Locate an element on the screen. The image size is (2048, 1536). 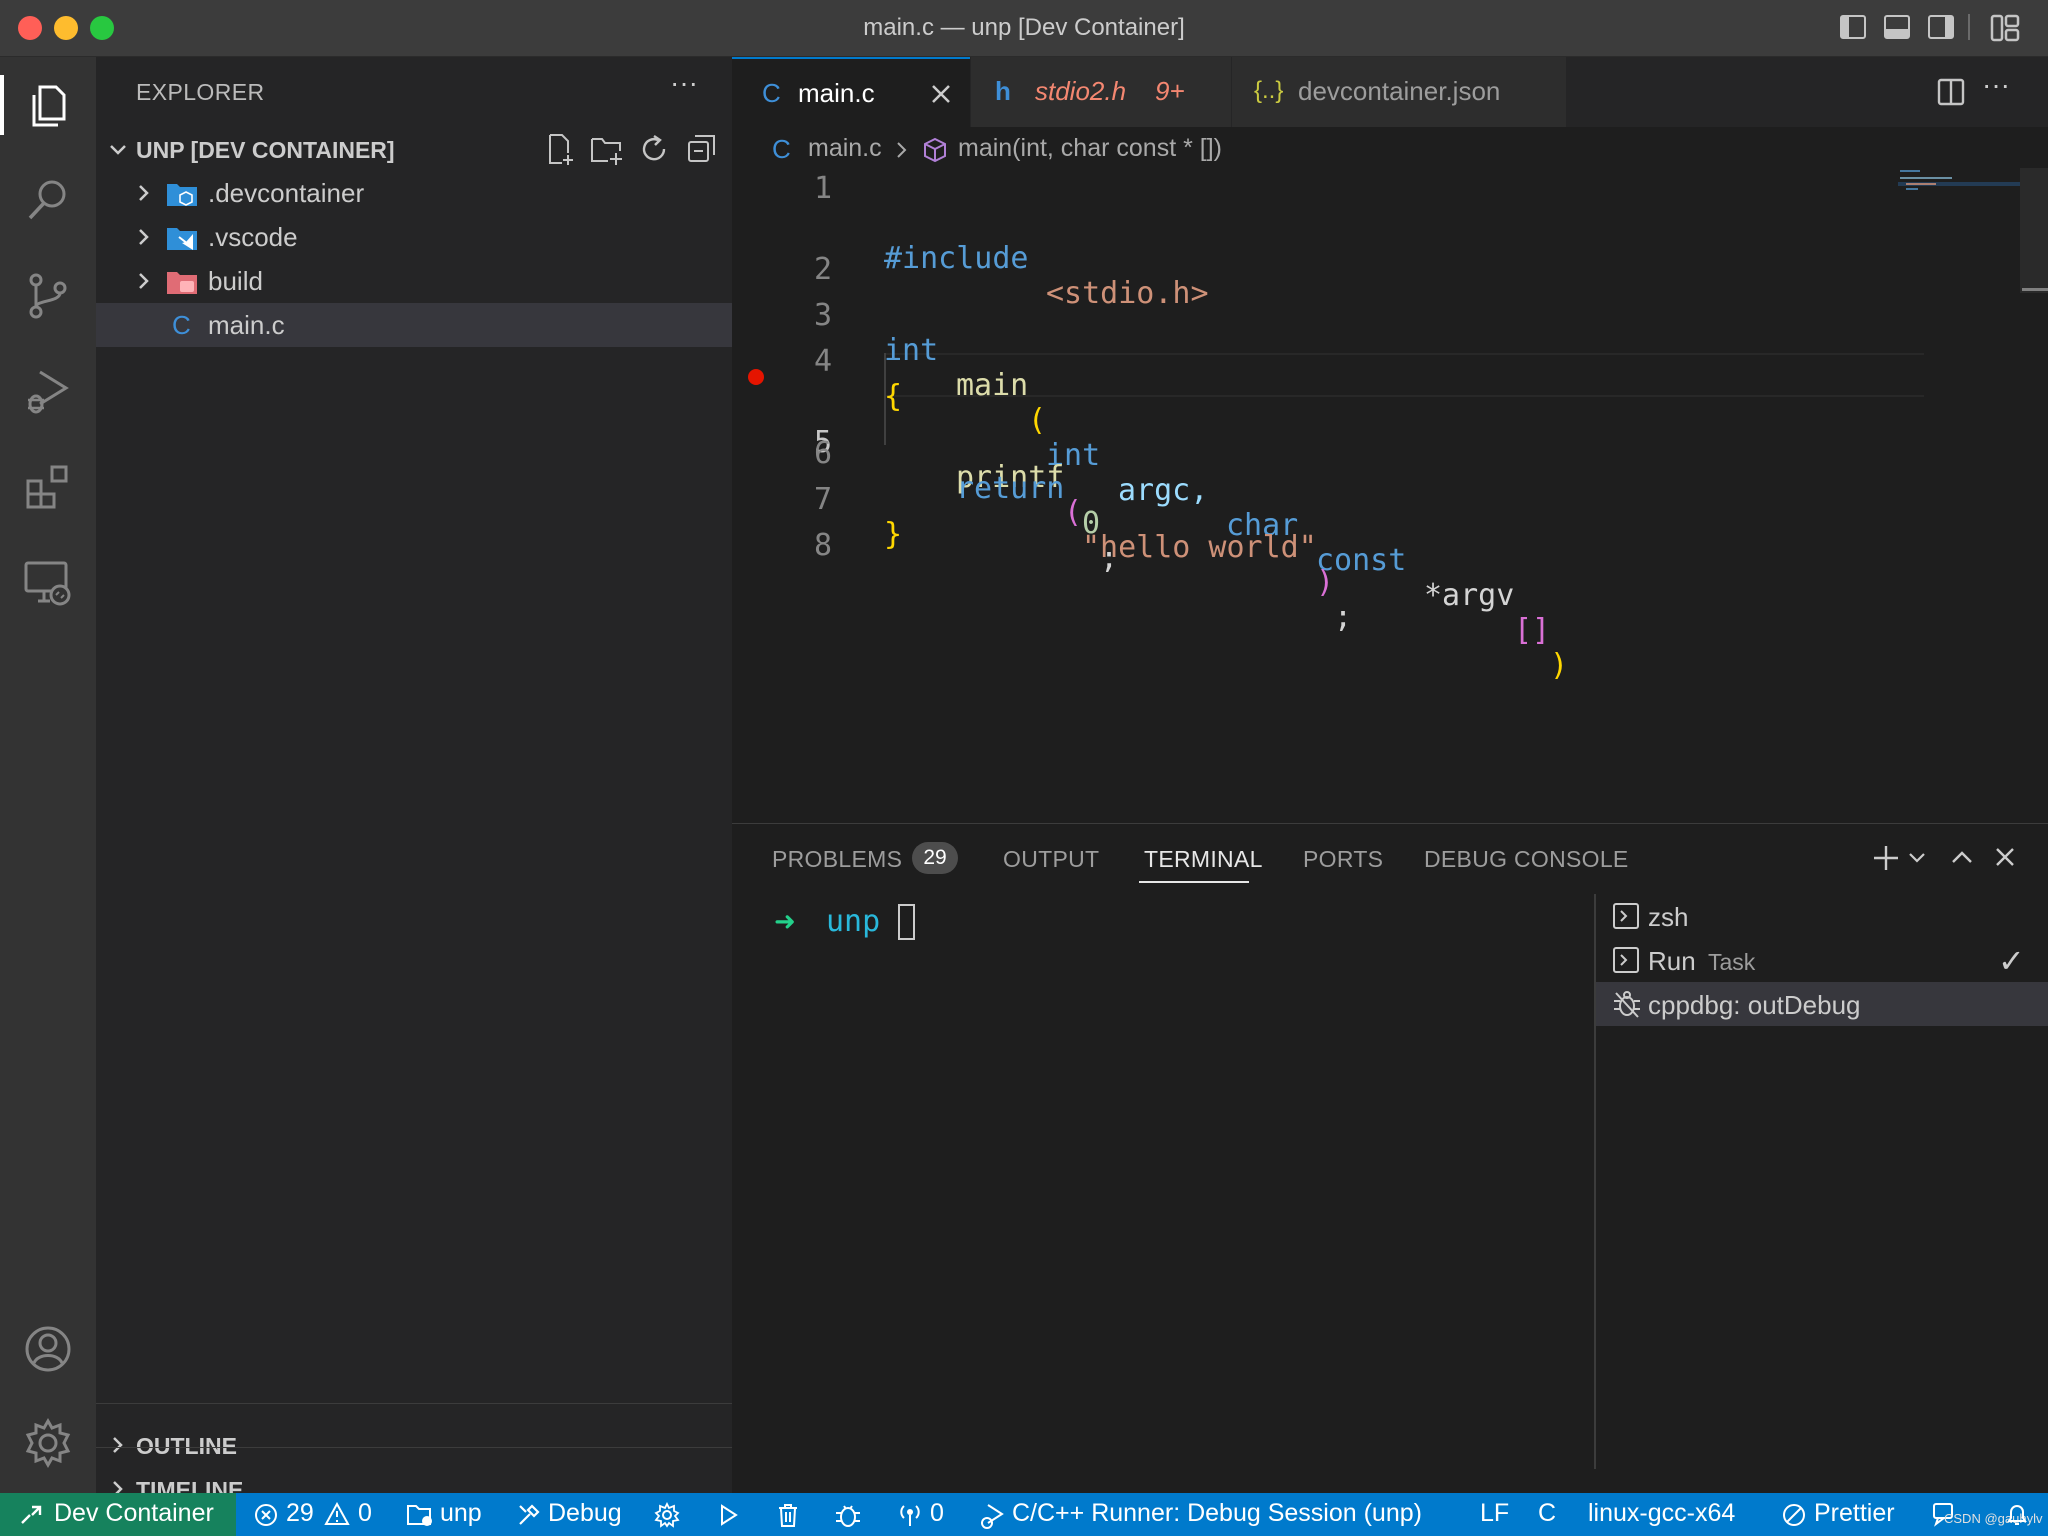
remote-indicator: Dev Container is located at coordinates (118, 1514).